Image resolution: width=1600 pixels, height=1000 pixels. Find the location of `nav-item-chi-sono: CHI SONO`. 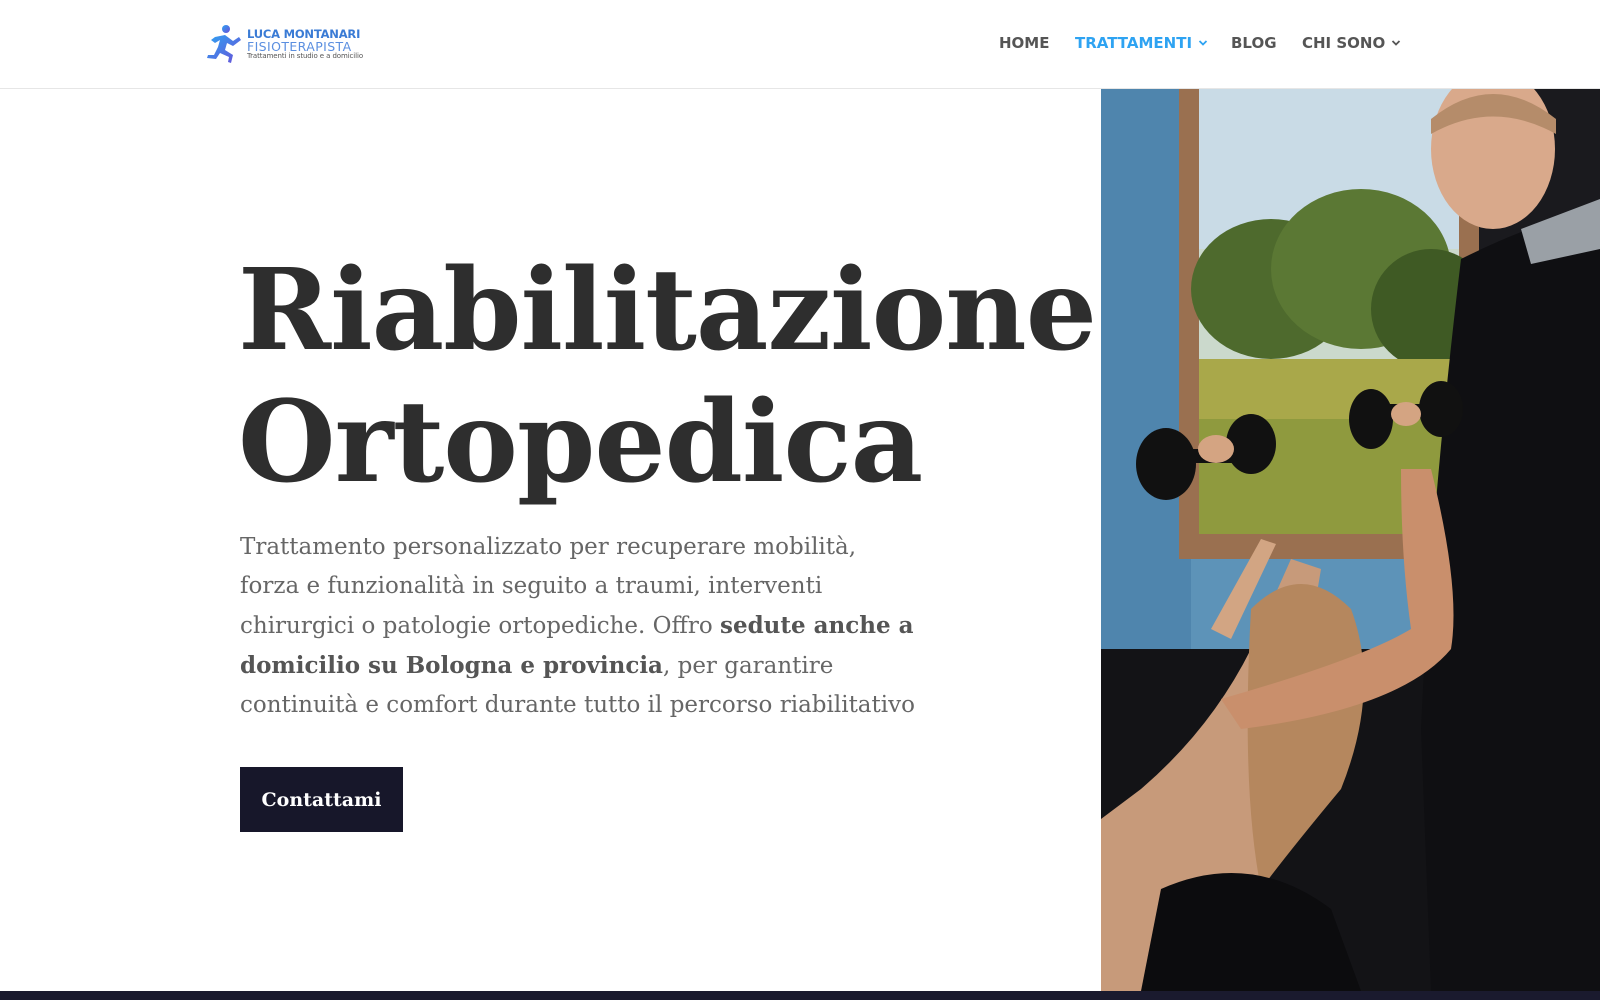

nav-item-chi-sono: CHI SONO is located at coordinates (1351, 43).